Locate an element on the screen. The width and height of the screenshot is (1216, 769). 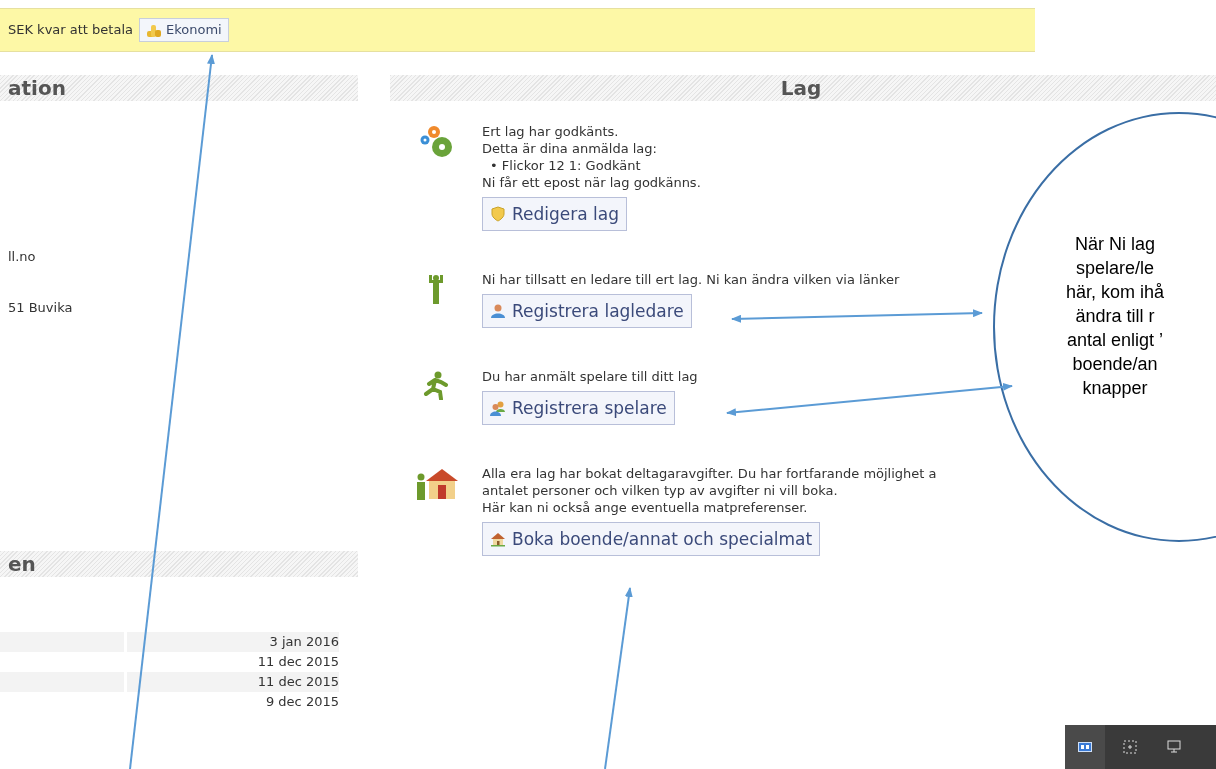
action-button: Boka boende/annat och specialmat is located at coordinates (651, 539).